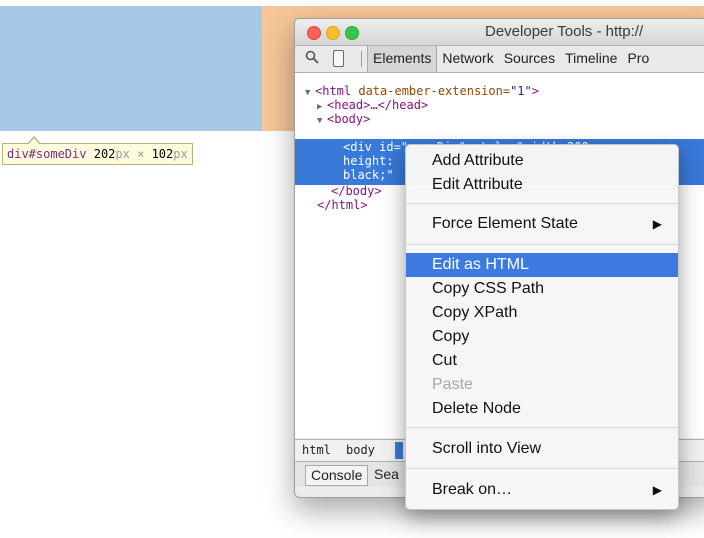 This screenshot has width=704, height=538. Describe the element at coordinates (542, 361) in the screenshot. I see `menu-item-cut: Cut` at that location.